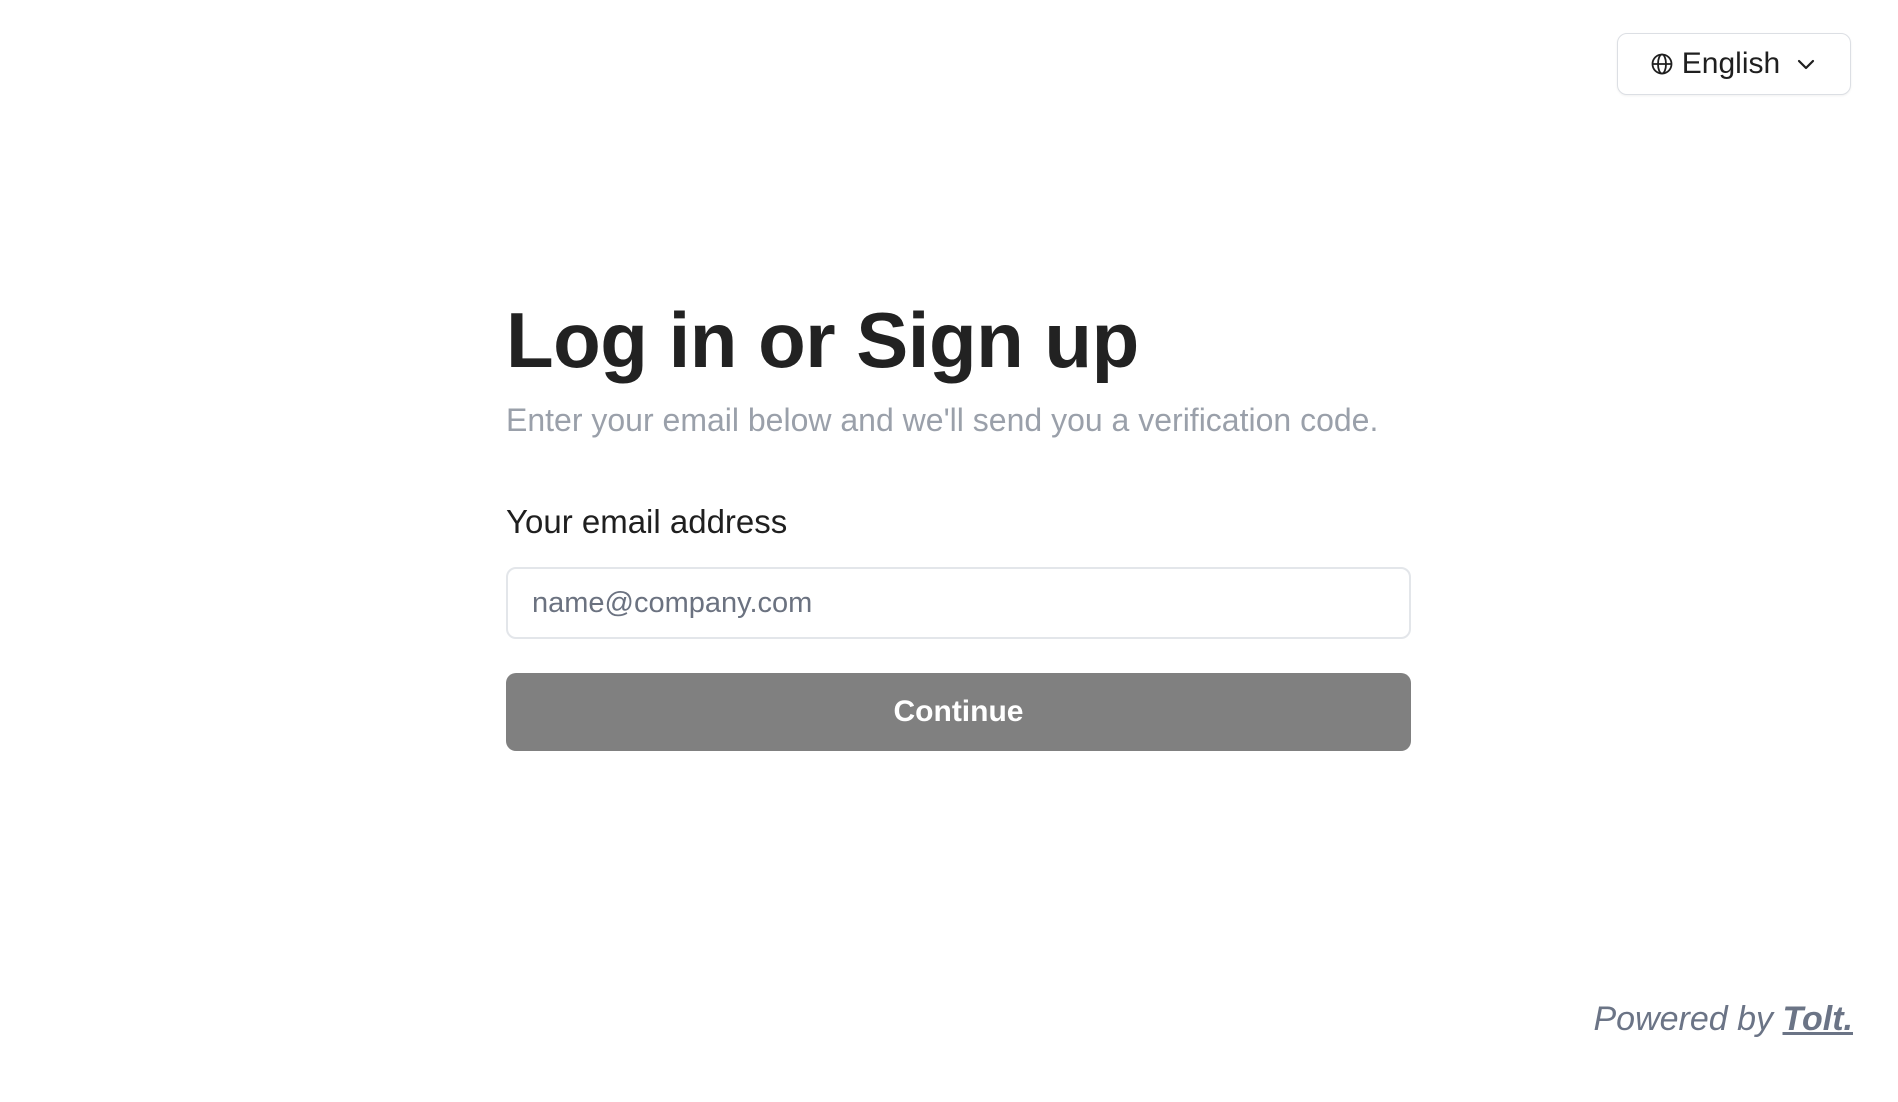  I want to click on globe-icon, so click(1662, 64).